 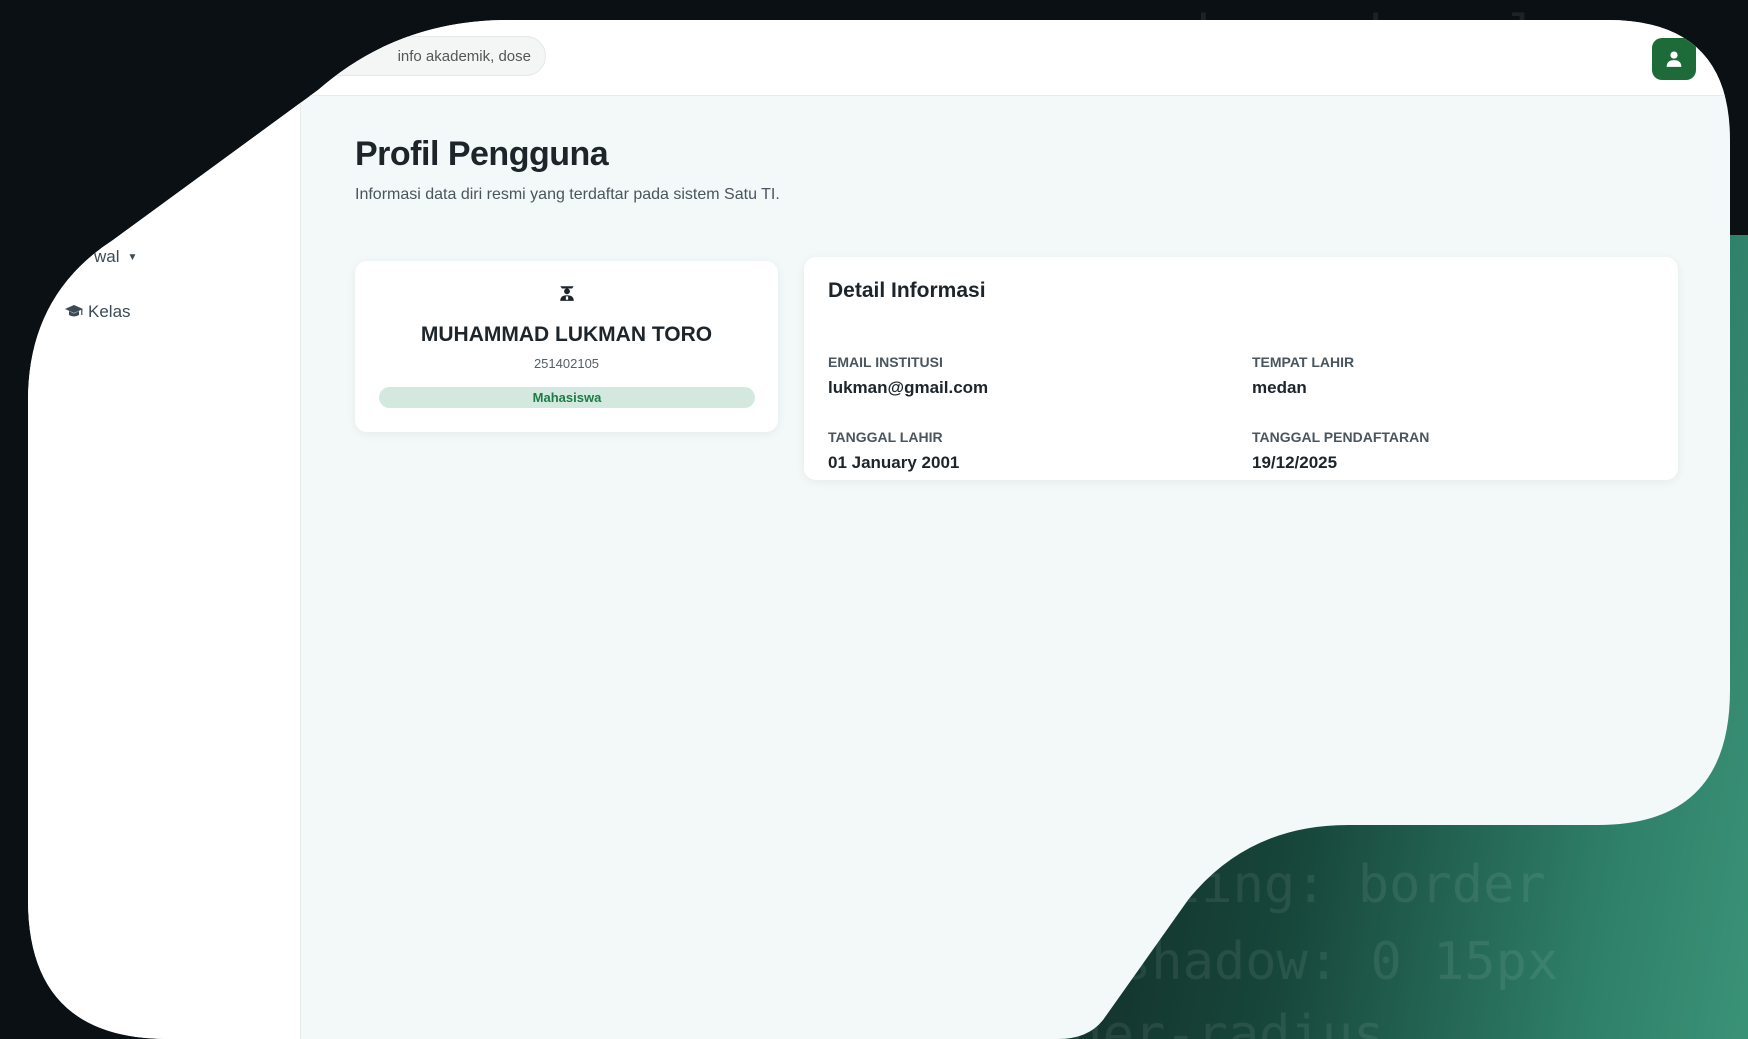 I want to click on background-code-line: zing: border, so click(x=1358, y=885).